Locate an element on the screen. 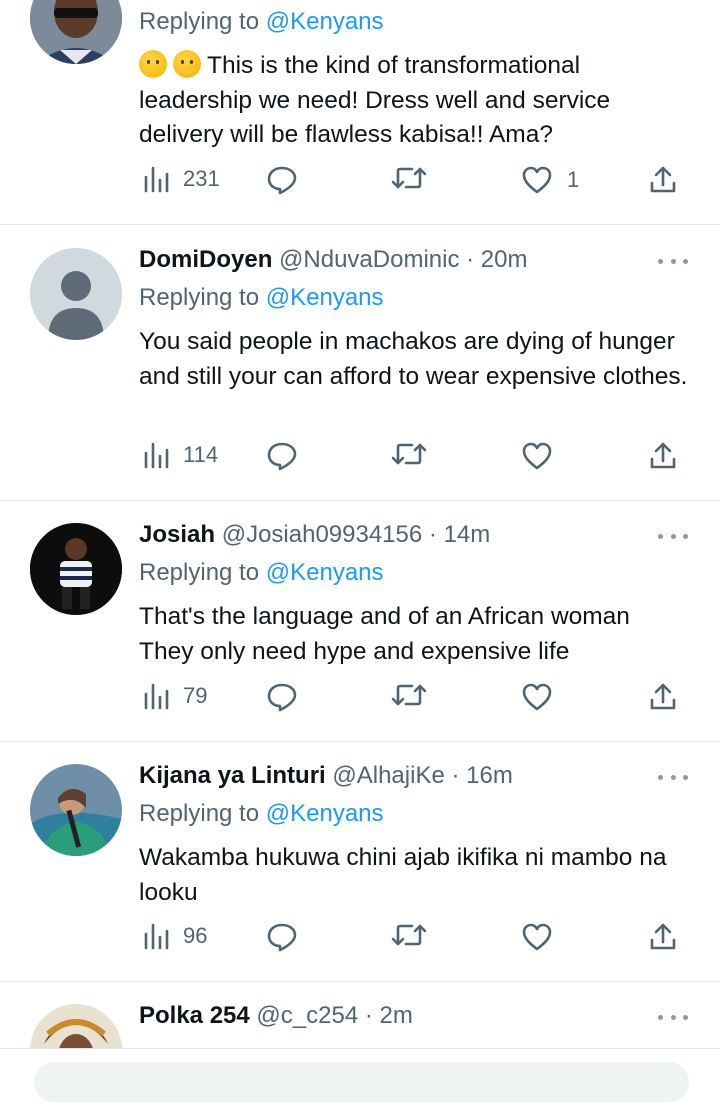 This screenshot has height=1102, width=720. views-count: 96 is located at coordinates (195, 935).